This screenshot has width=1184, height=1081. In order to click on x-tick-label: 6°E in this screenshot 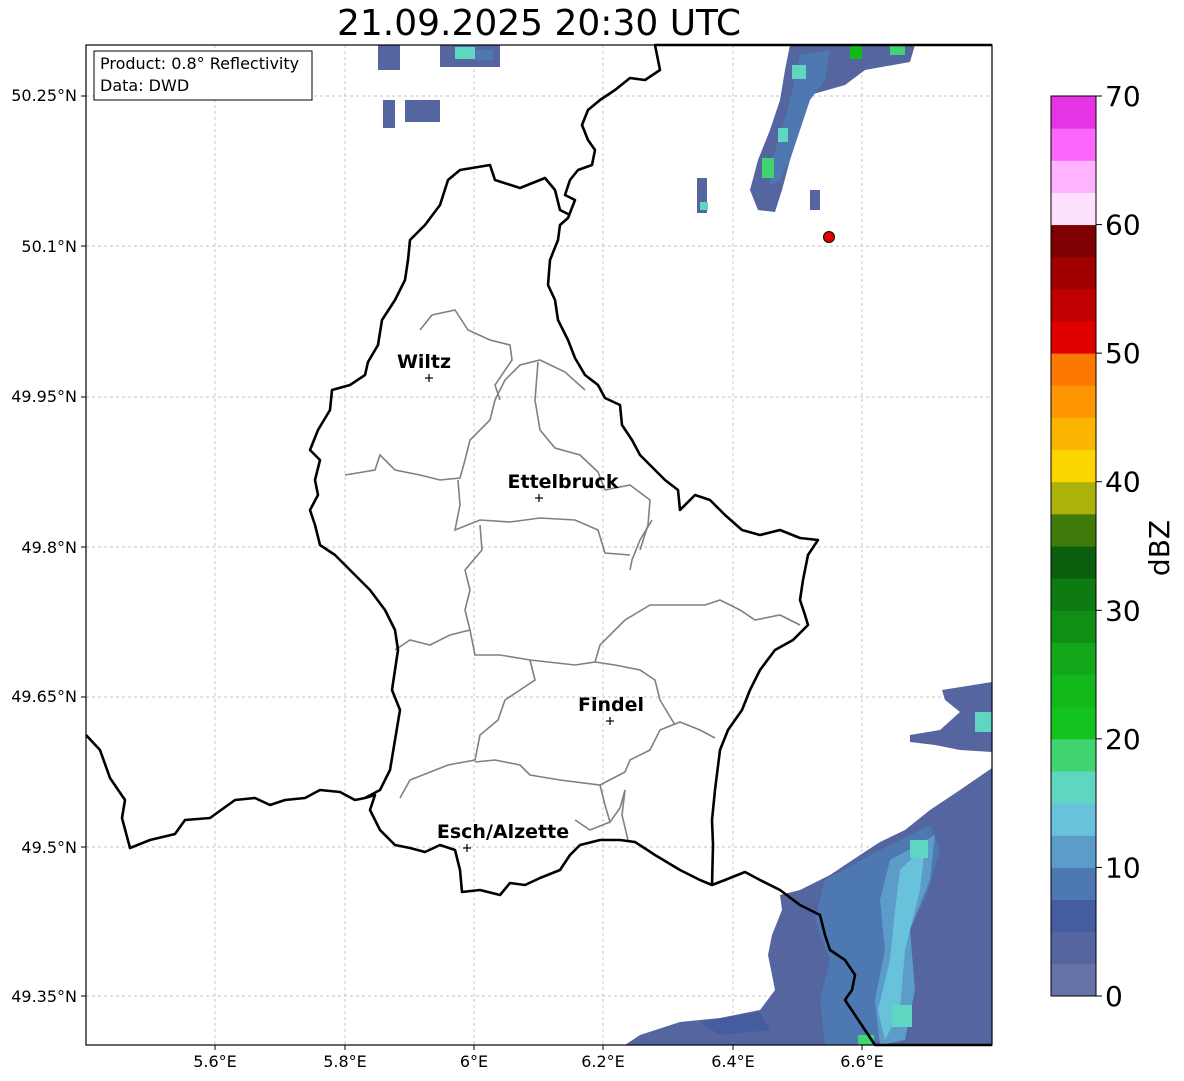, I will do `click(474, 1061)`.